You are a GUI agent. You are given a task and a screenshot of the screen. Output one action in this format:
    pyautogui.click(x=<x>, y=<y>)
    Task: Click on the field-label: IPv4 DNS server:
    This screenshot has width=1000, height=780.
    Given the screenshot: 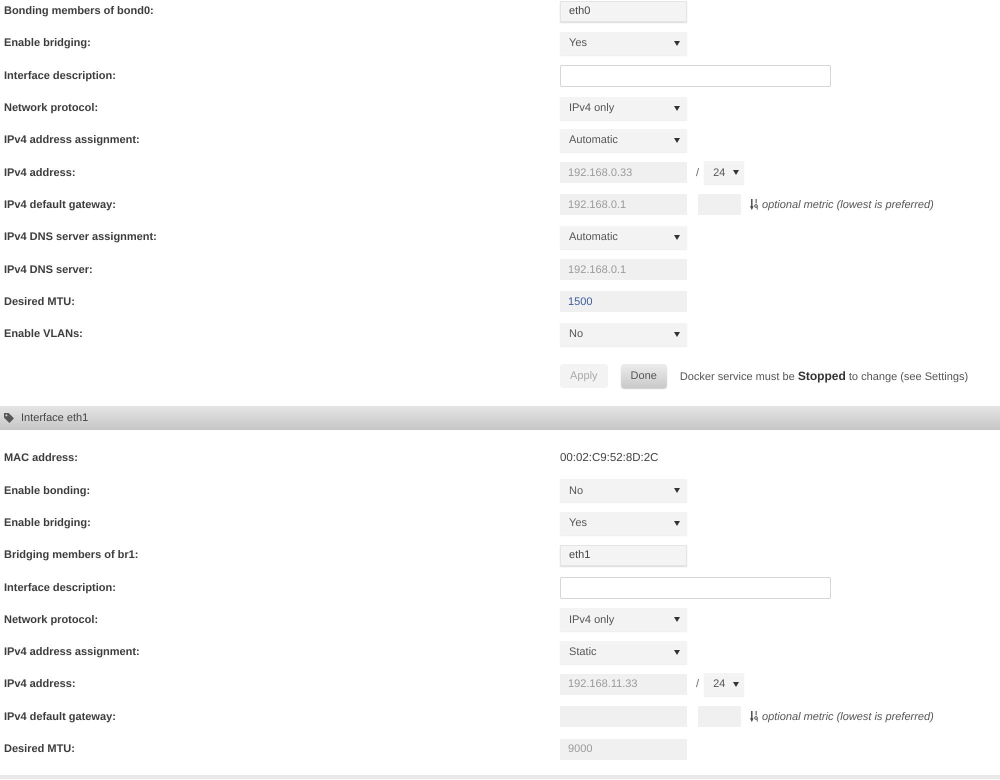 What is the action you would take?
    pyautogui.click(x=48, y=270)
    